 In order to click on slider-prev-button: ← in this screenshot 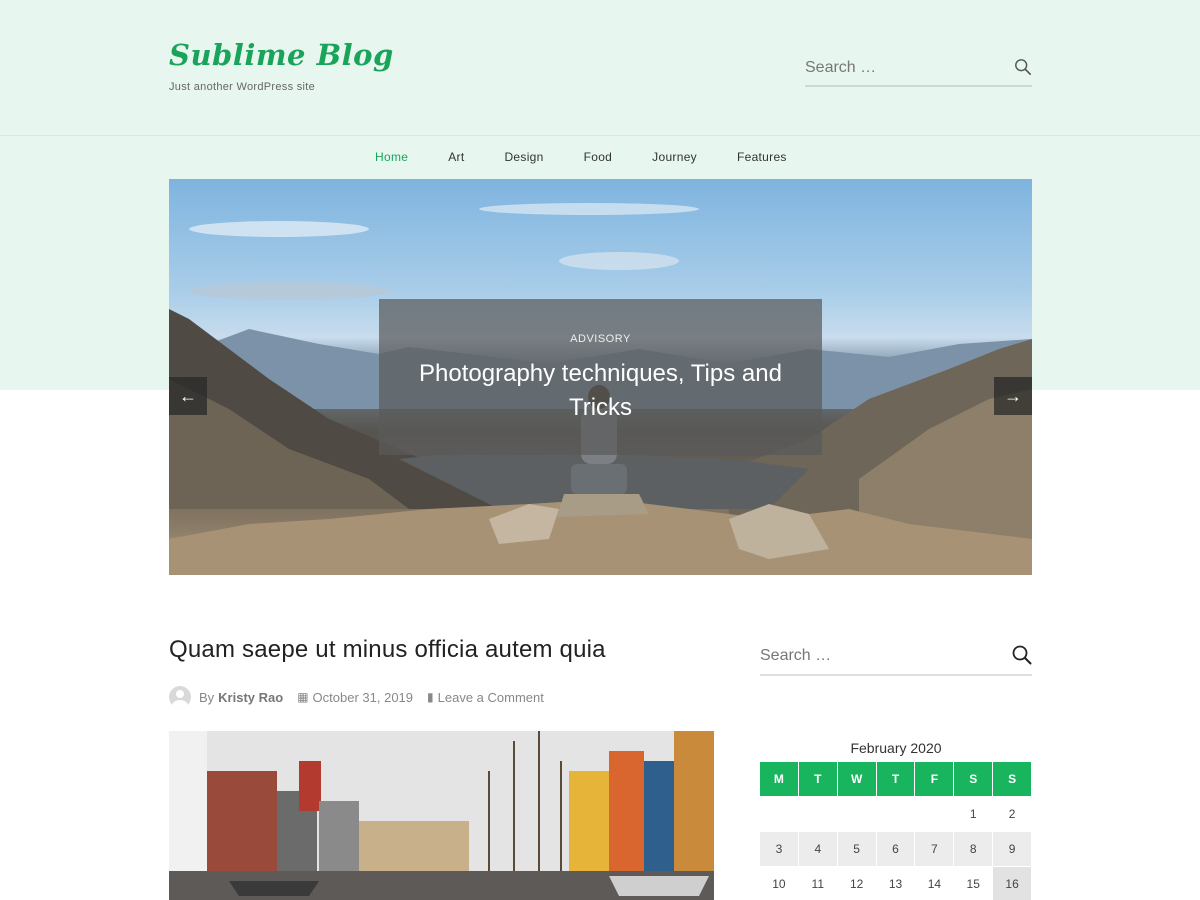, I will do `click(188, 396)`.